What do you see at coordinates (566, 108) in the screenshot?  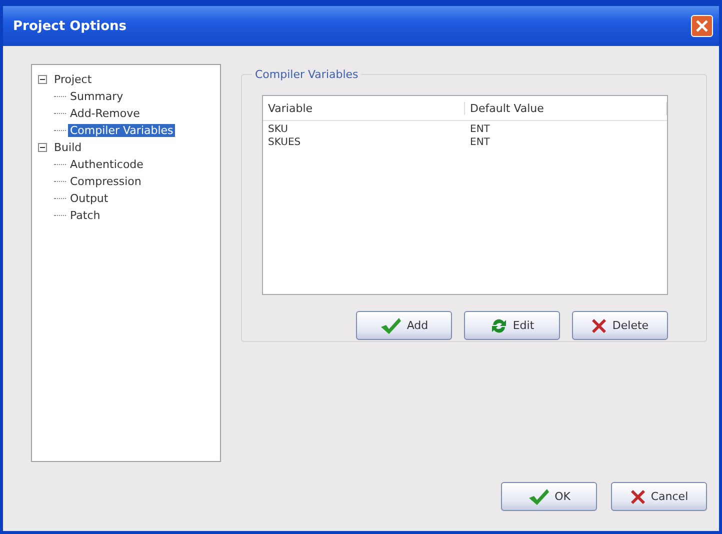 I see `column-header: Default Value` at bounding box center [566, 108].